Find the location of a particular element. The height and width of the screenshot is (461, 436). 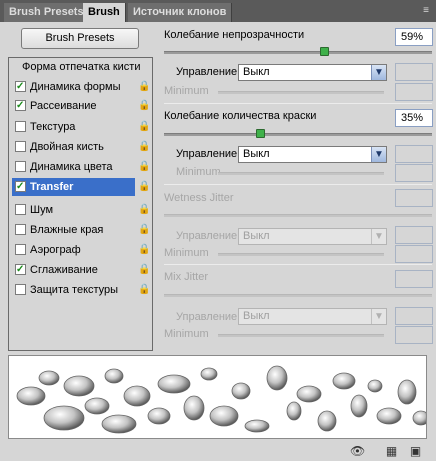

list-item-texture: Текстура is located at coordinates (76, 127).